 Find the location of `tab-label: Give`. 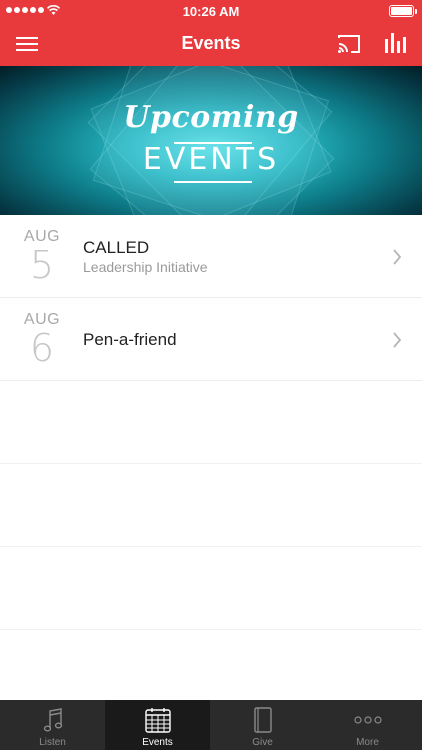

tab-label: Give is located at coordinates (262, 742).